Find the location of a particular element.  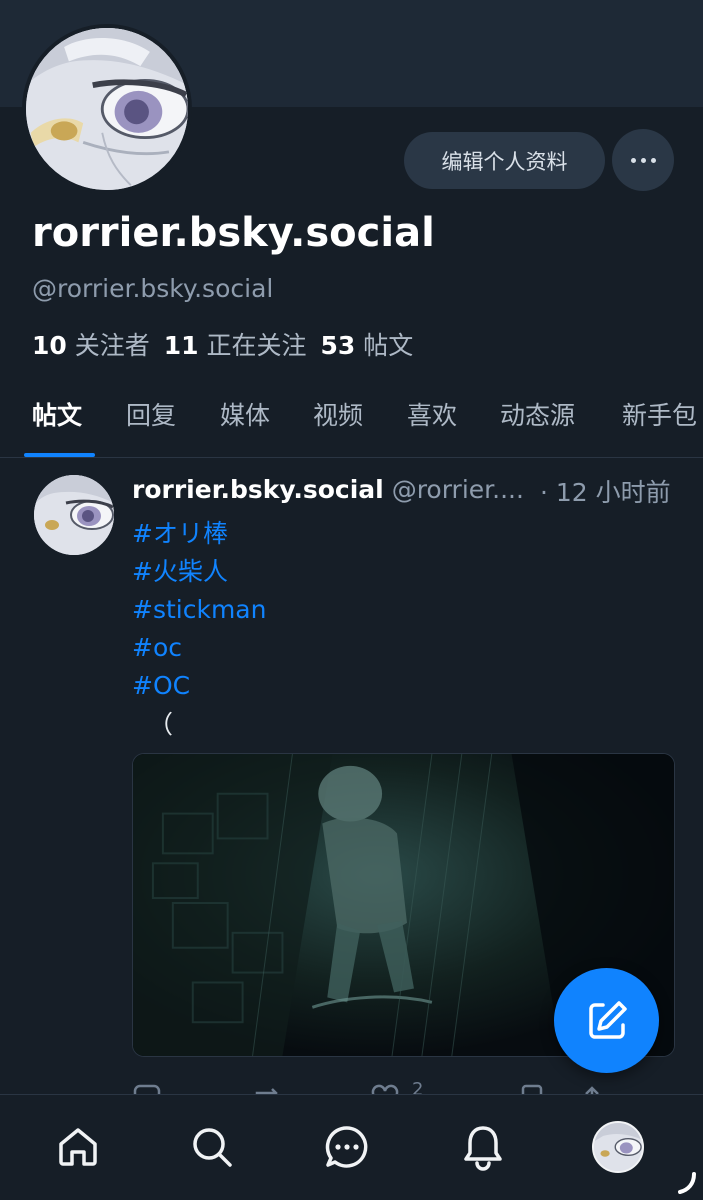

profile-stats: 10 关注者 11 正在关注 53 帖文 is located at coordinates (222, 344).